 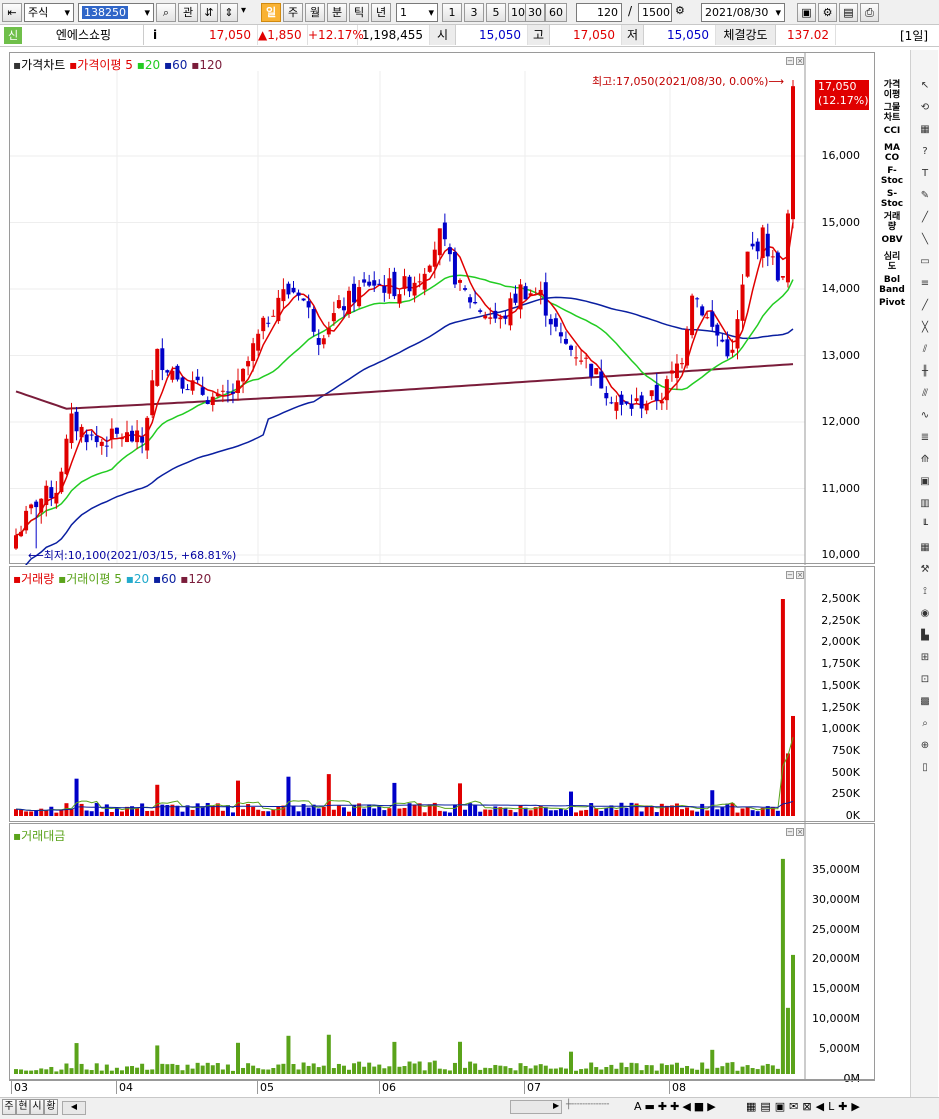 I want to click on info-button: i, so click(x=155, y=35).